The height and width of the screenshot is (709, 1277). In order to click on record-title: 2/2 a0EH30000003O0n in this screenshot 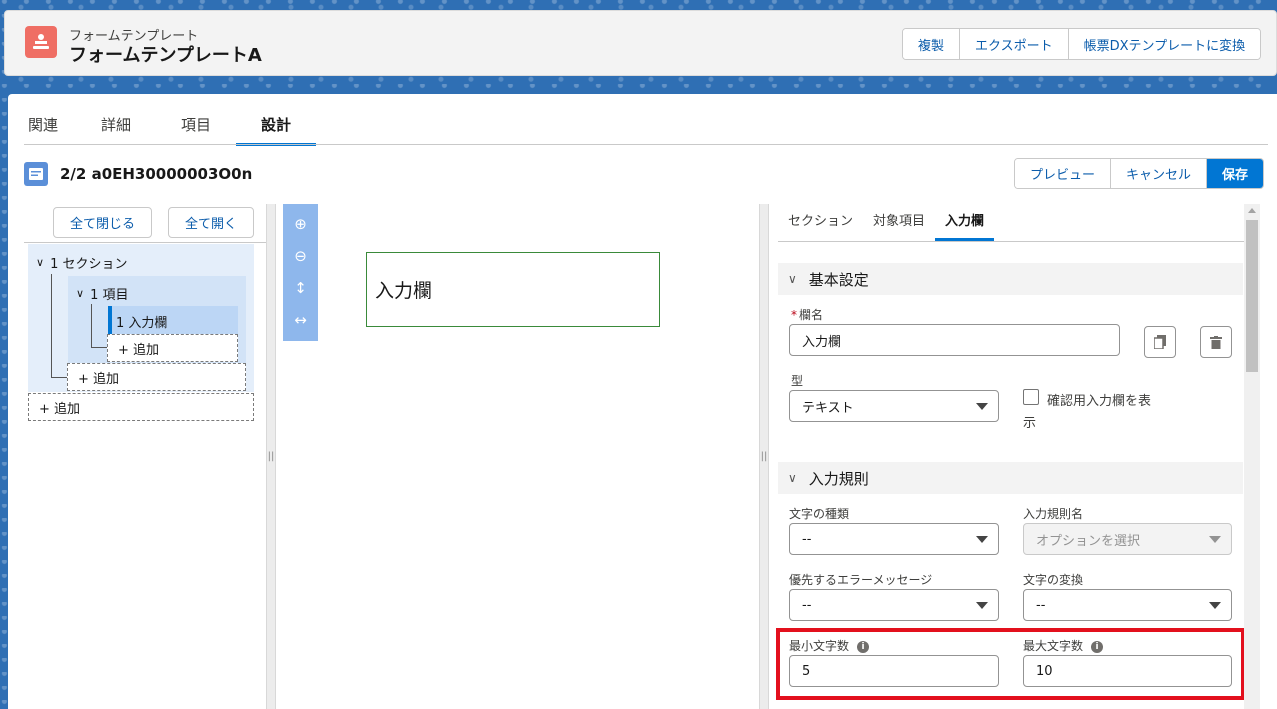, I will do `click(156, 174)`.